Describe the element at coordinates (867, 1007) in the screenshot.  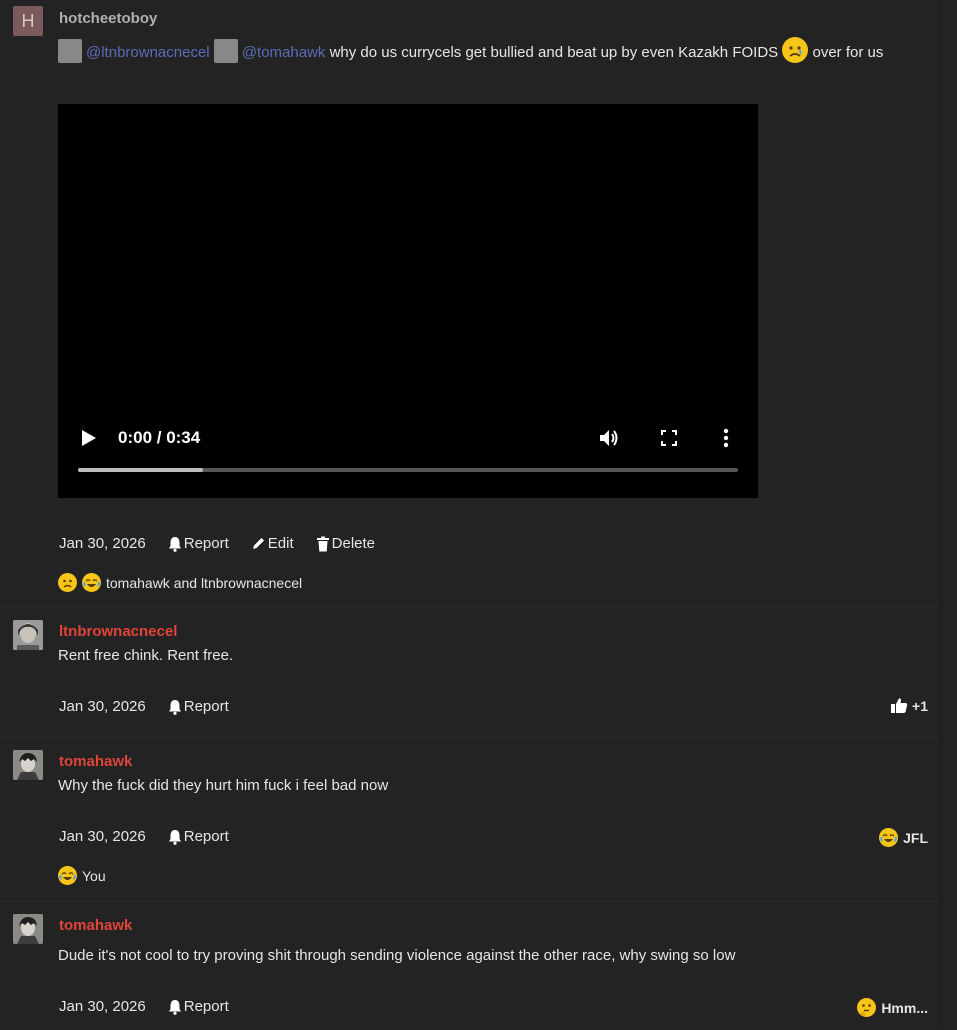
I see `thinking-emoji-icon` at that location.